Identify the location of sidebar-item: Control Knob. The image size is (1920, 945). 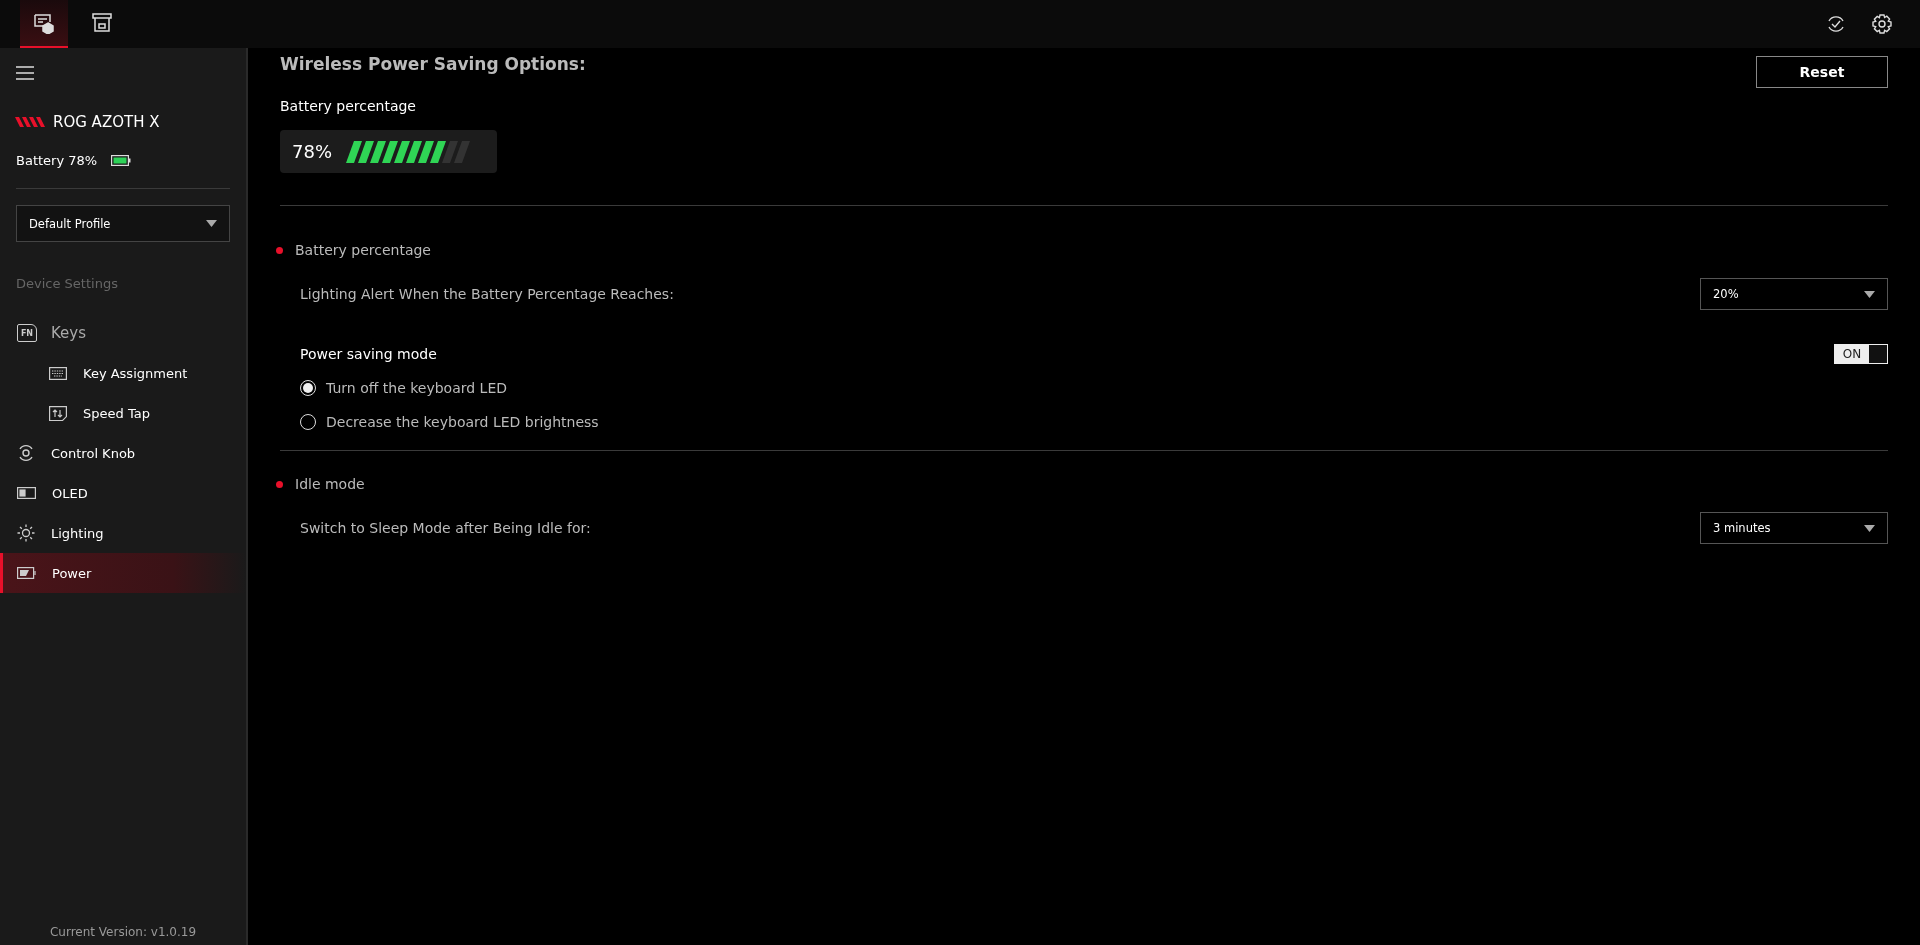
(123, 453).